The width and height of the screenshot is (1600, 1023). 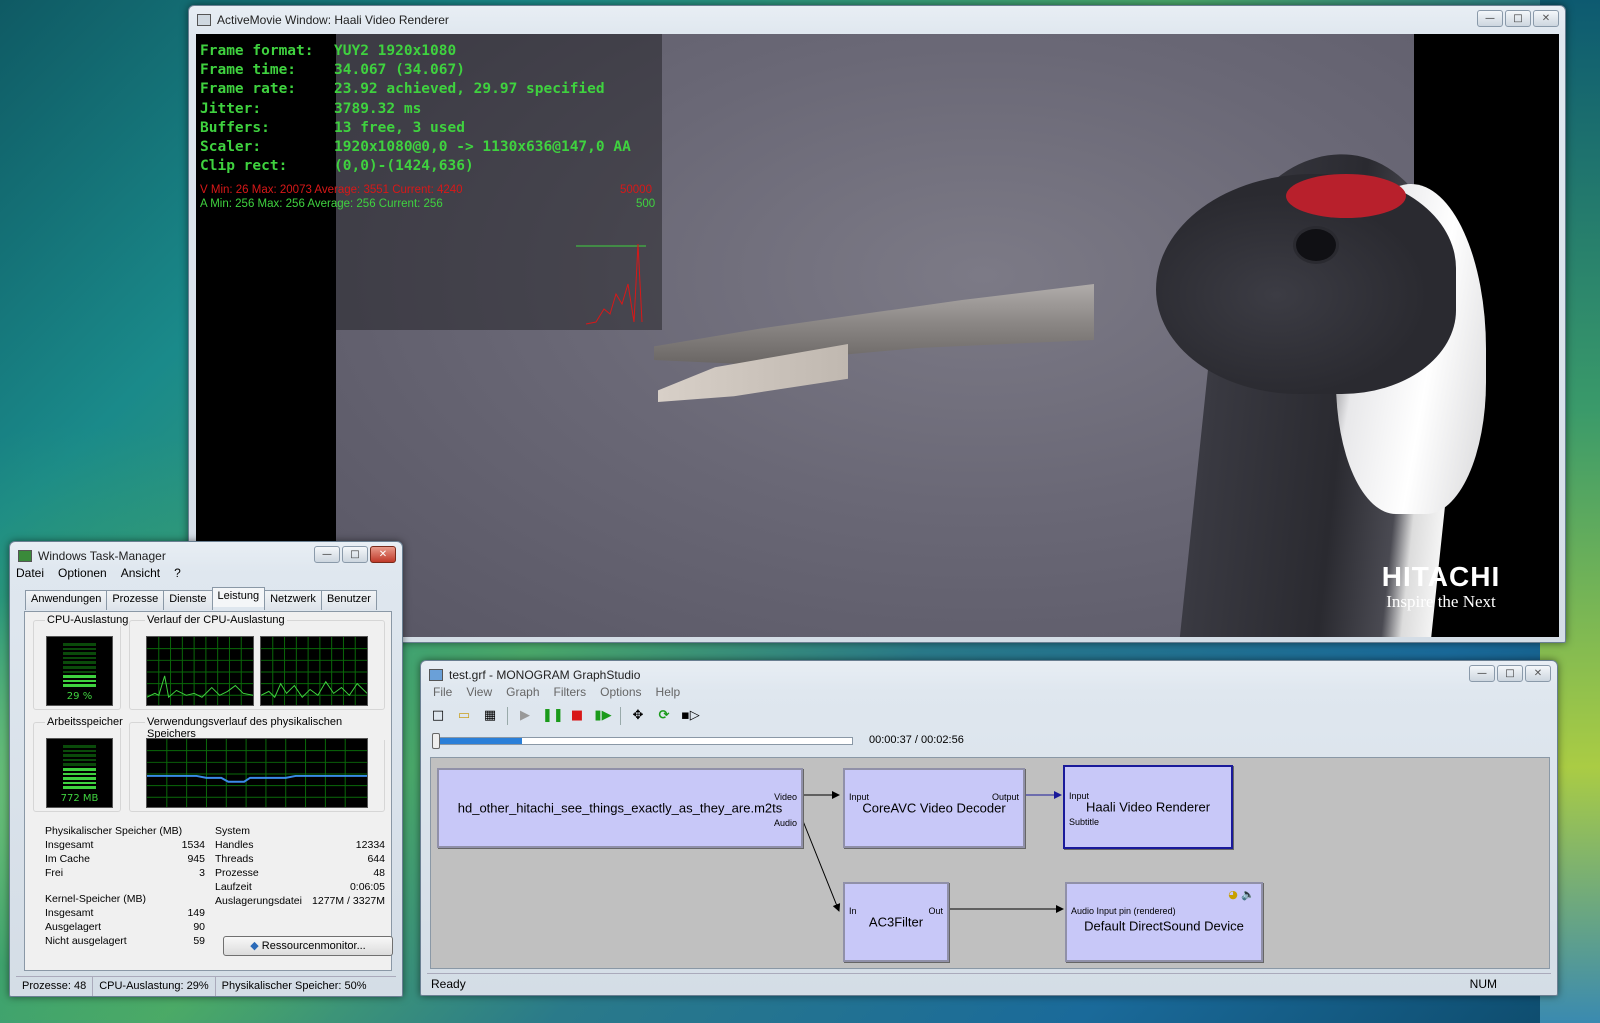 I want to click on menu-view: View, so click(x=479, y=692).